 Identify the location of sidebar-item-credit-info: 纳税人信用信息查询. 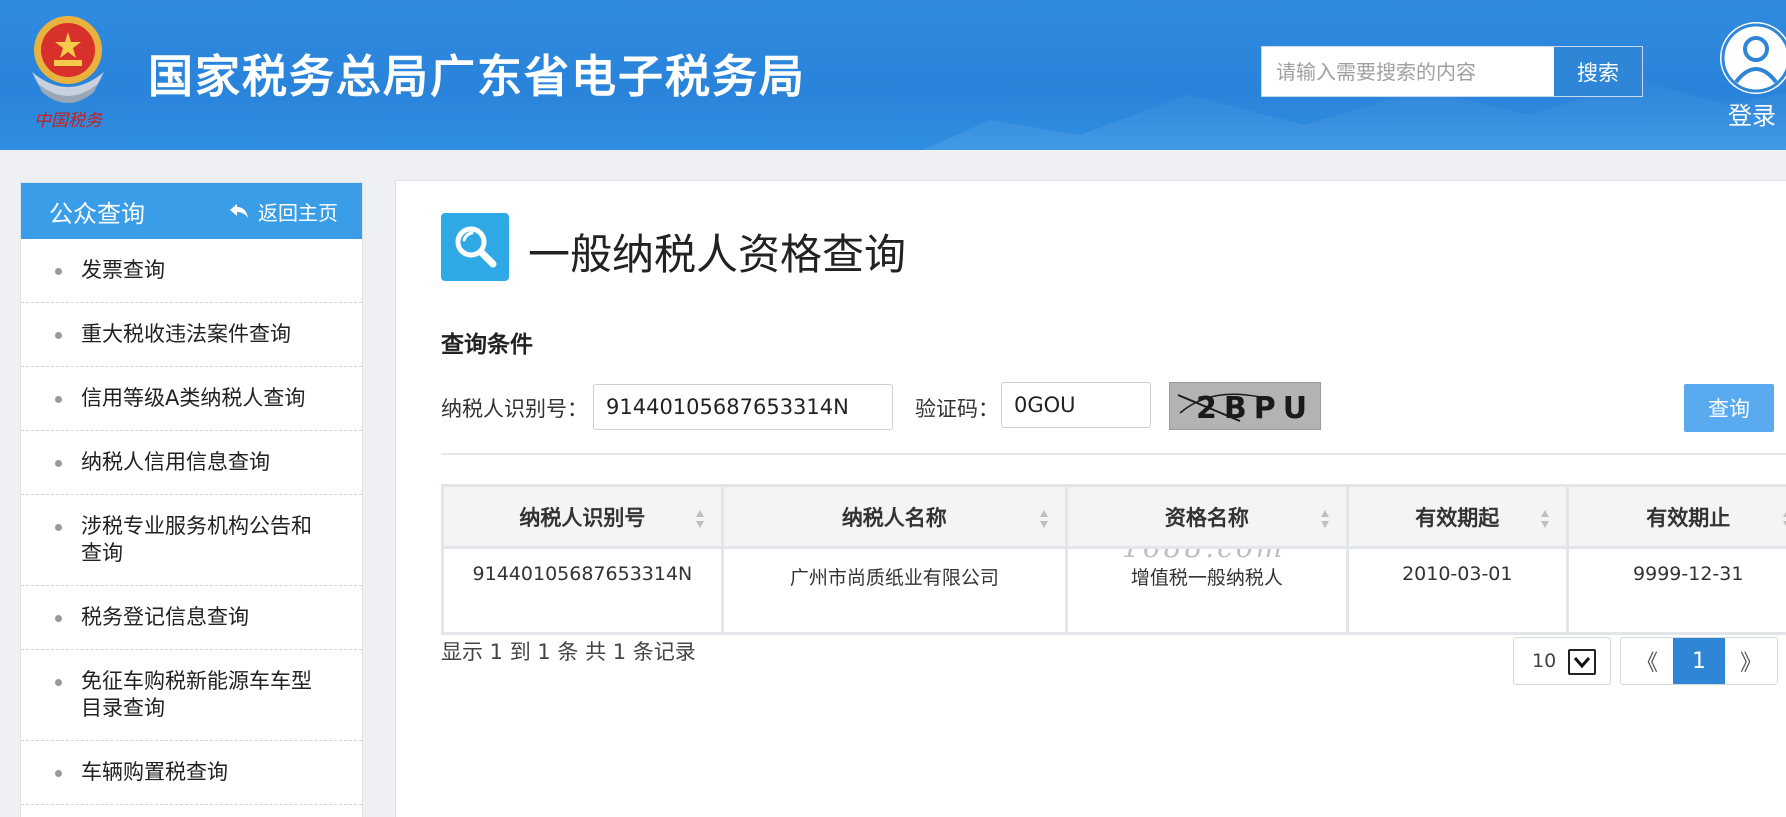
(191, 463).